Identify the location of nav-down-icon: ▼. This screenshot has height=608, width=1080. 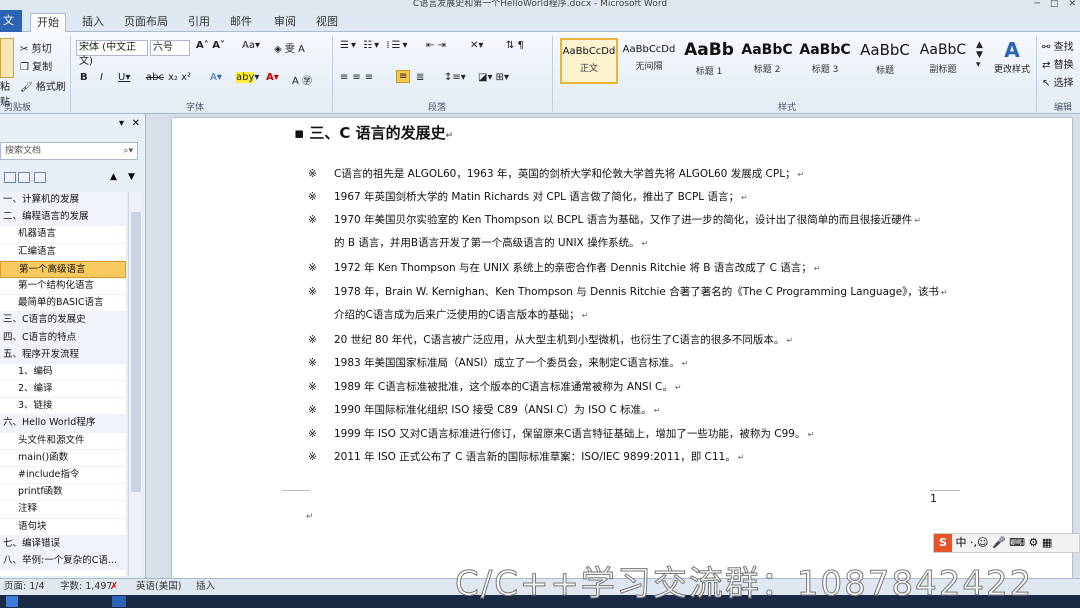
(131, 177).